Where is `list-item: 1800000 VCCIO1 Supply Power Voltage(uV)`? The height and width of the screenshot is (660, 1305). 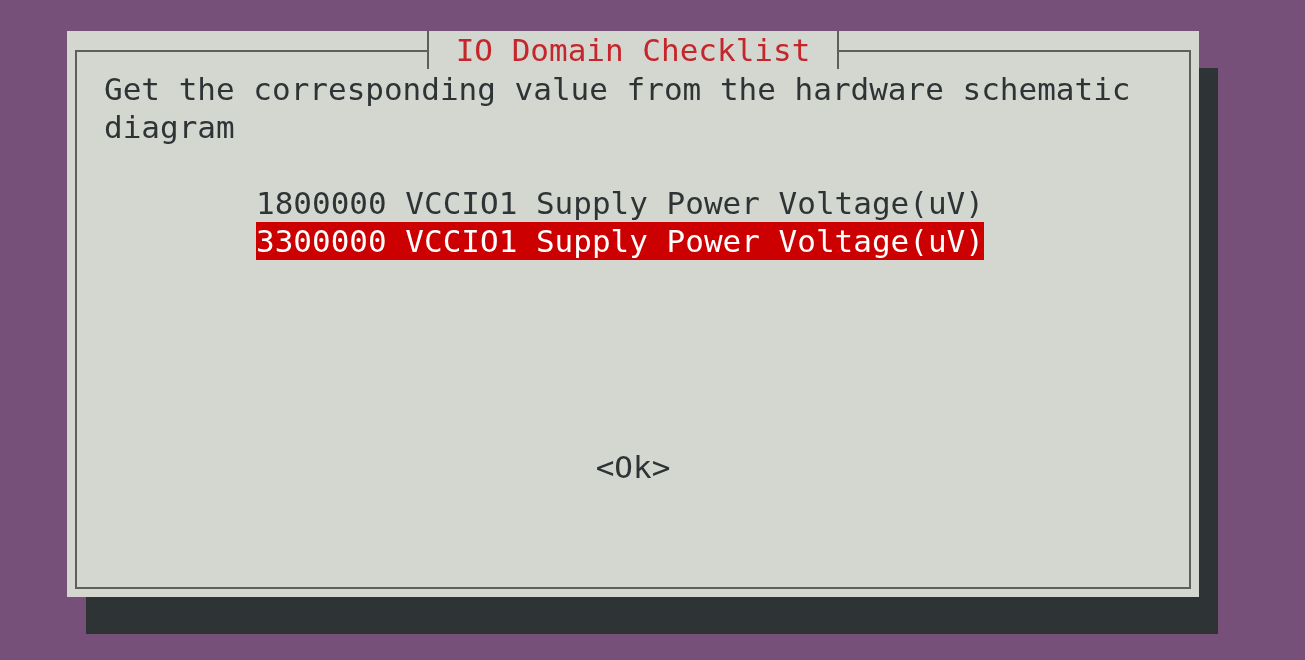 list-item: 1800000 VCCIO1 Supply Power Voltage(uV) is located at coordinates (620, 203).